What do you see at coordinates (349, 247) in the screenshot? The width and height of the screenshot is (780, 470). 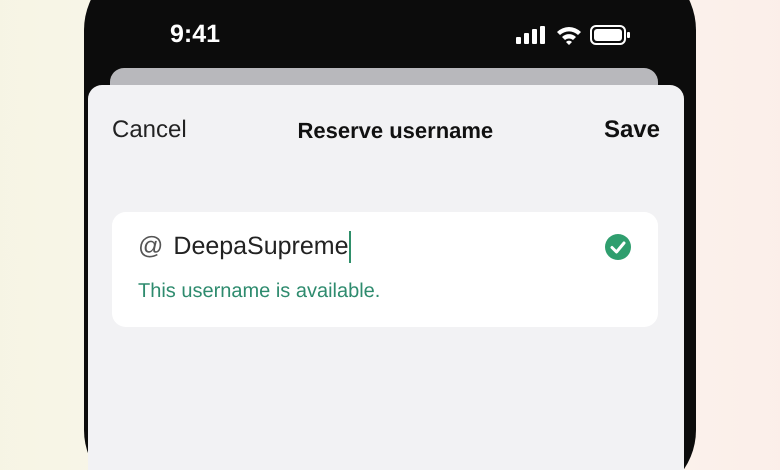 I see `text-cursor` at bounding box center [349, 247].